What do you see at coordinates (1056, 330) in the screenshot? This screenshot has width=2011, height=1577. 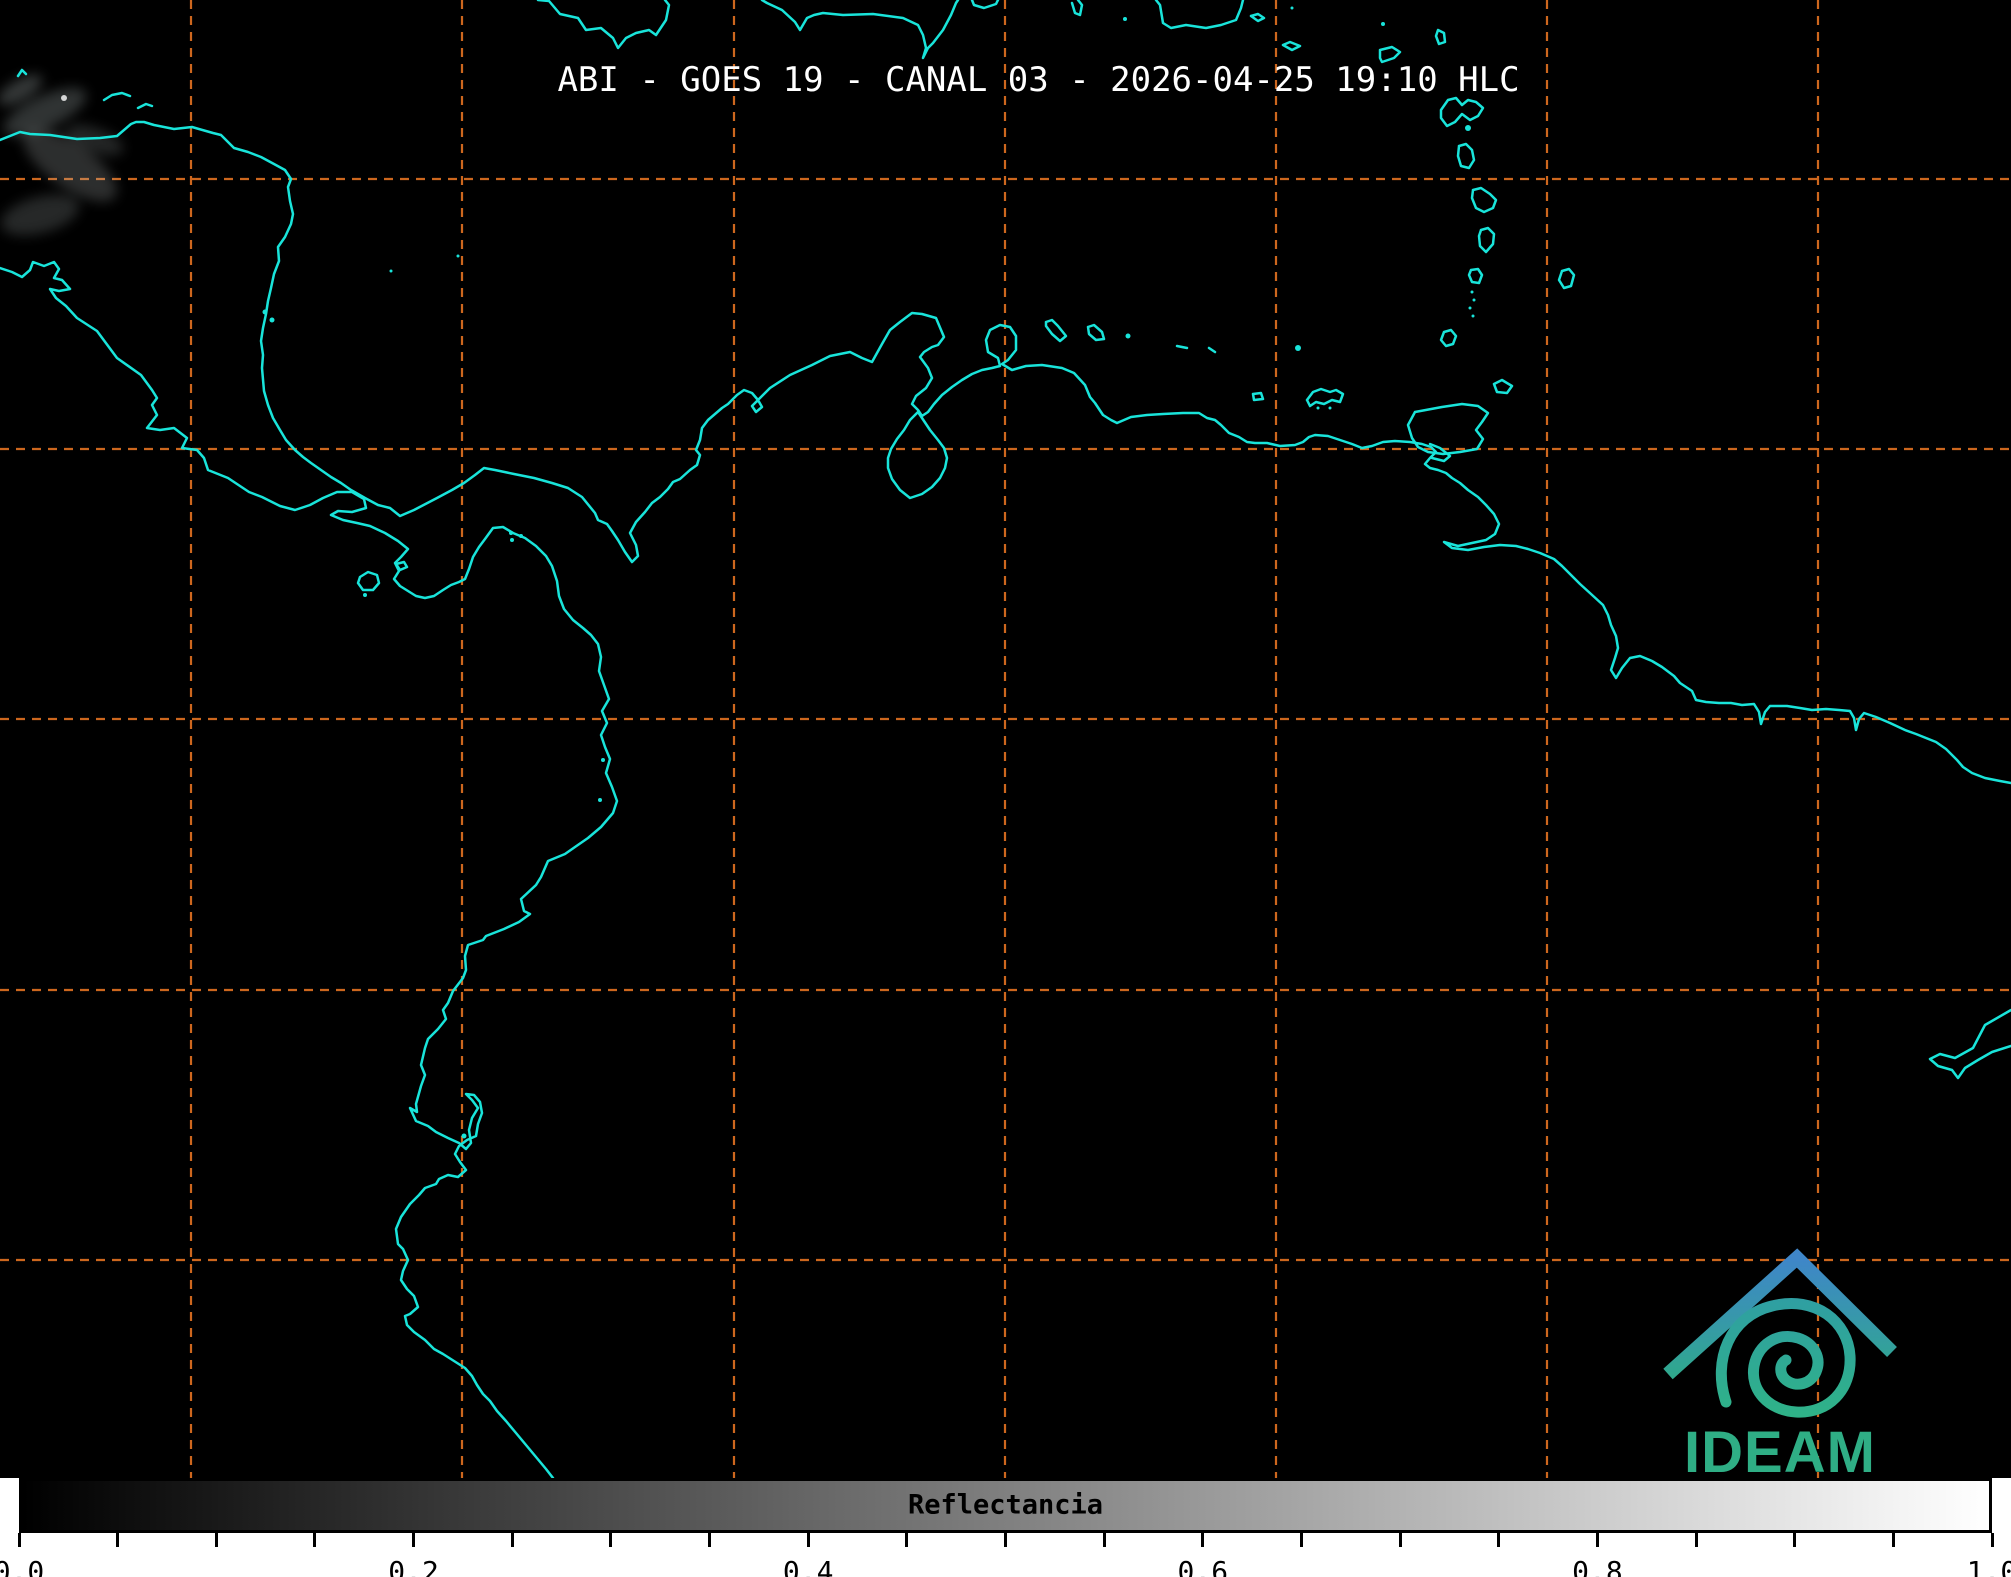 I see `island-aruba` at bounding box center [1056, 330].